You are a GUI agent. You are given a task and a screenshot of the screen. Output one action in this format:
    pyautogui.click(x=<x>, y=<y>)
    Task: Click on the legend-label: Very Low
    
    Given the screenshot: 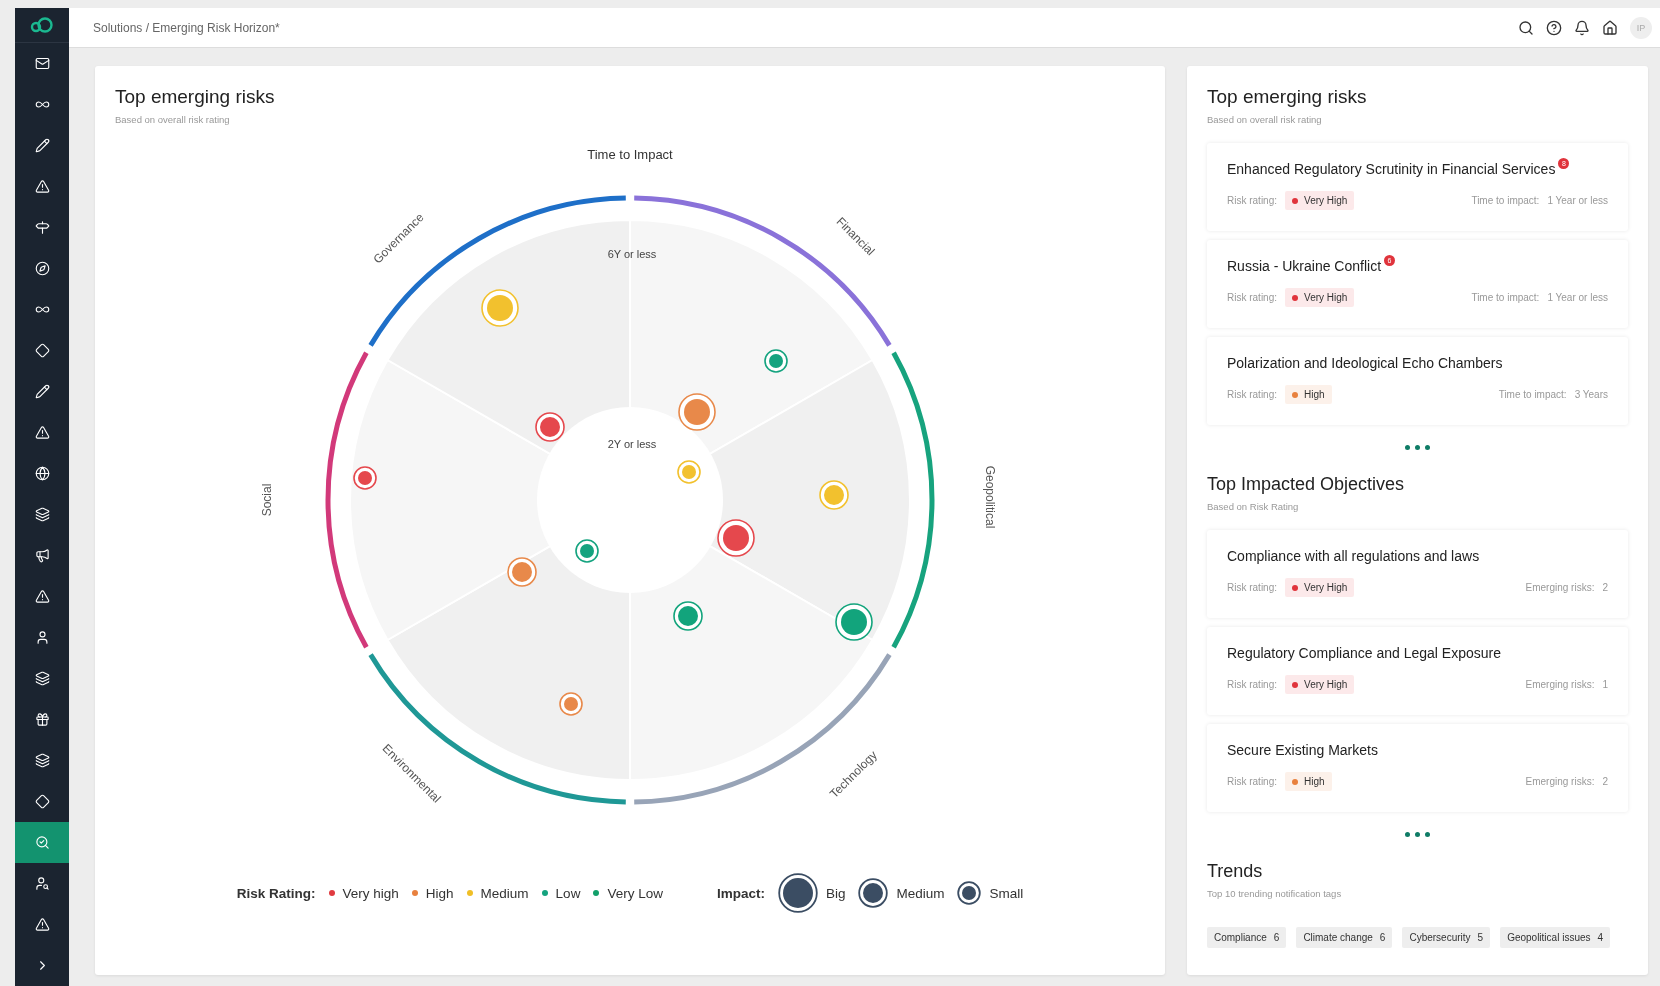 What is the action you would take?
    pyautogui.click(x=635, y=893)
    